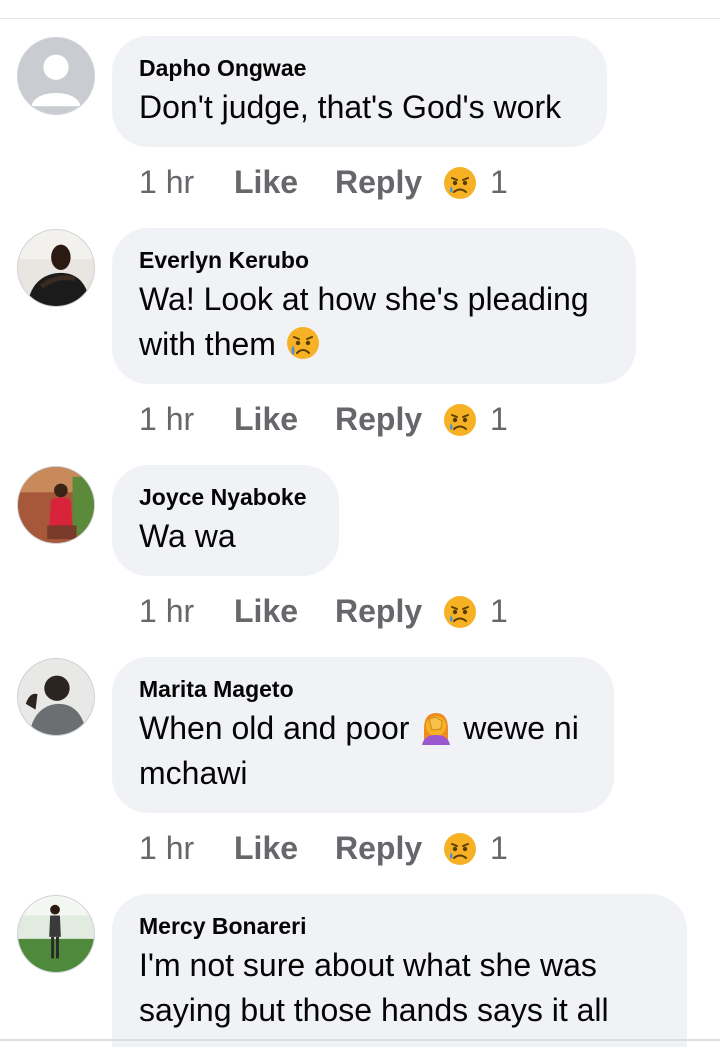 Image resolution: width=720 pixels, height=1047 pixels. Describe the element at coordinates (187, 536) in the screenshot. I see `comment-text: Wa wa` at that location.